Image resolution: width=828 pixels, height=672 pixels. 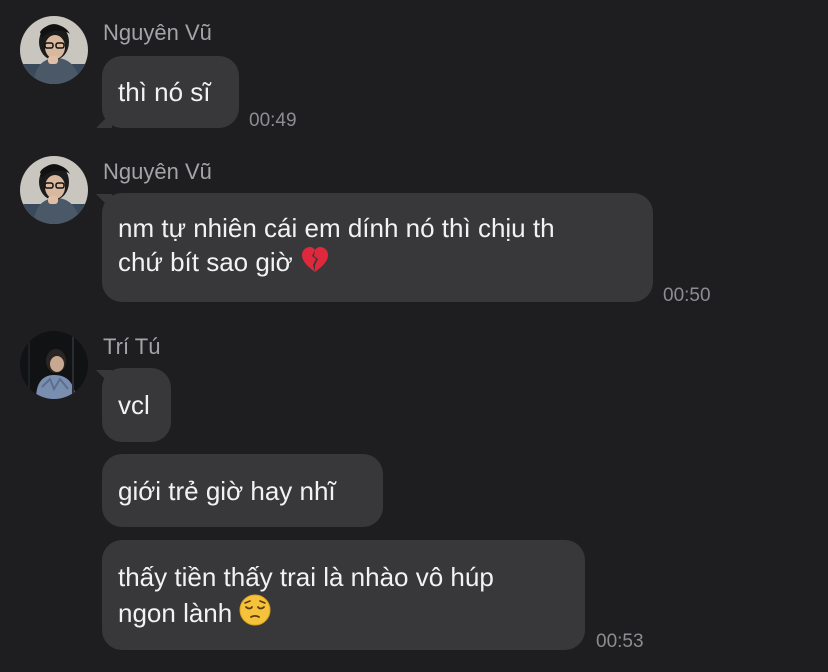 I want to click on message-time: 00:49, so click(x=273, y=120).